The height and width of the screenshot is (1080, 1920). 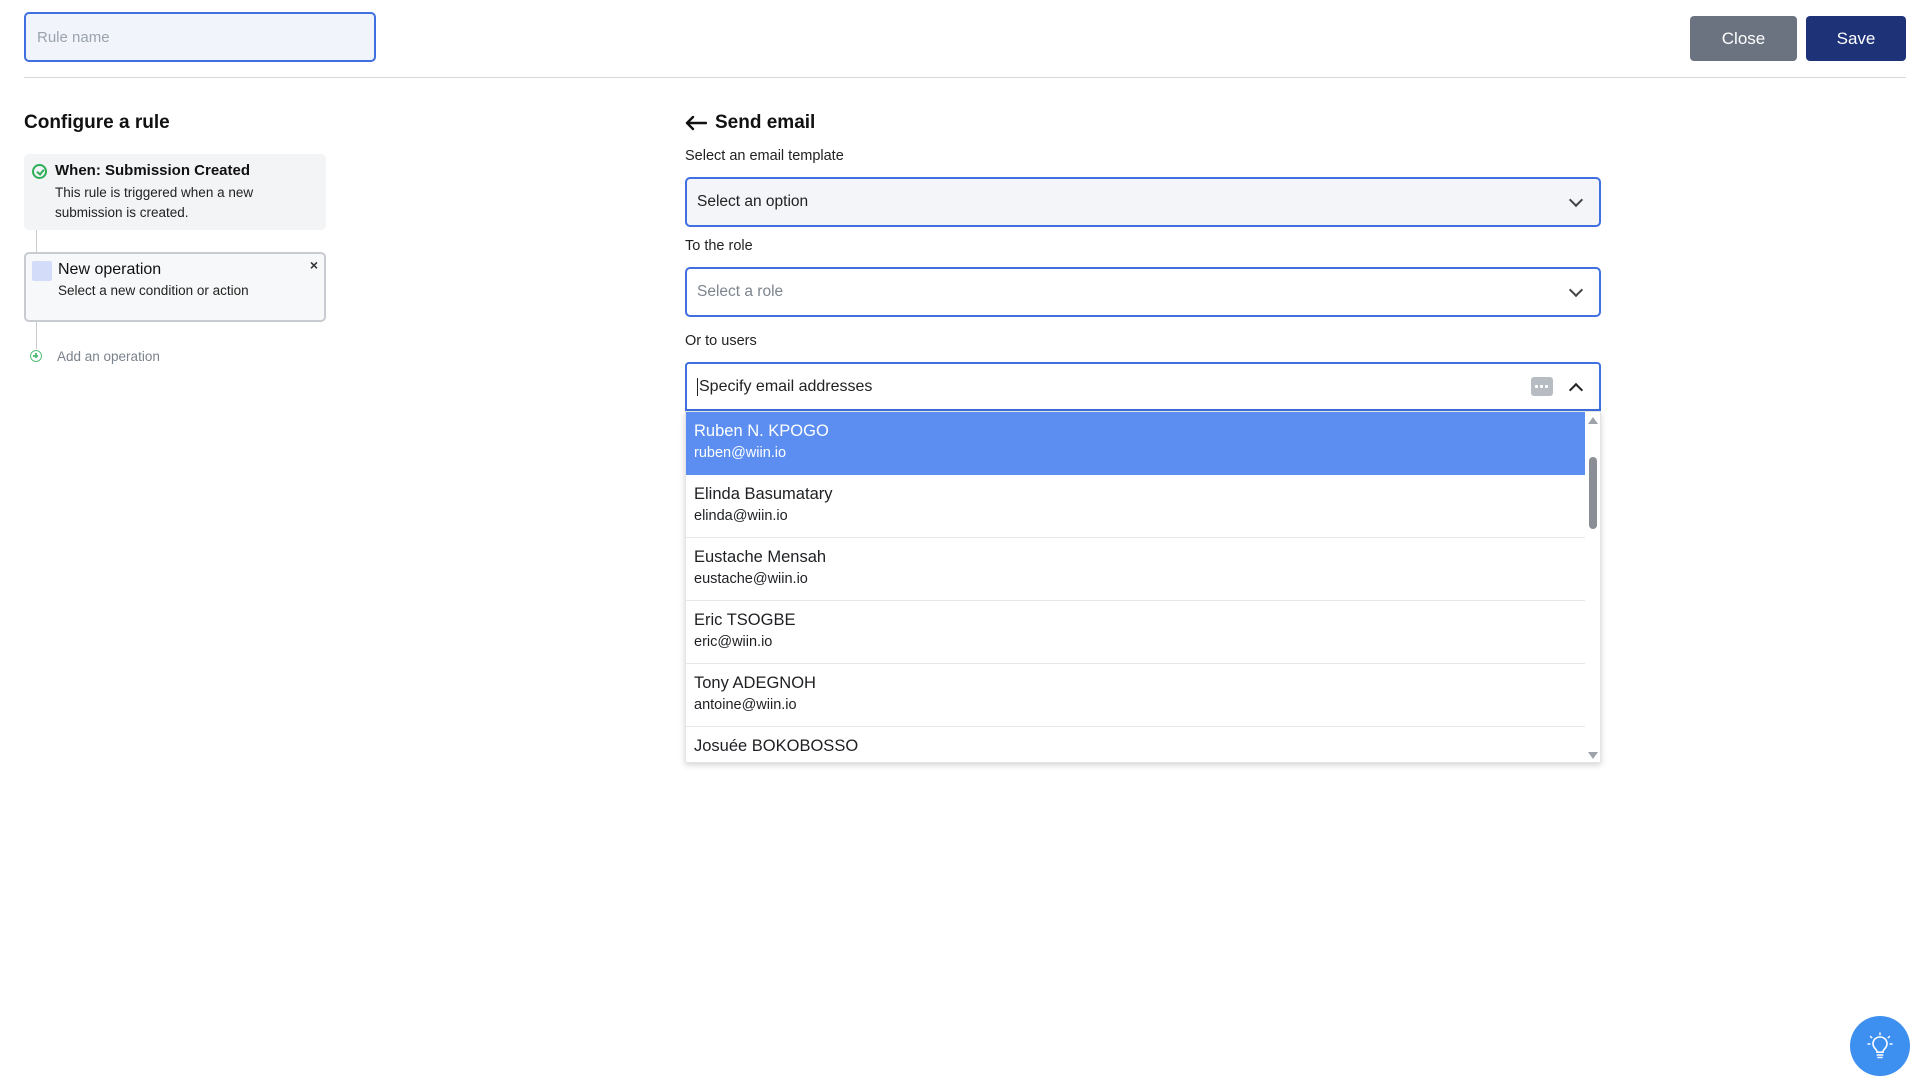 I want to click on close-icon: ×, so click(x=314, y=265).